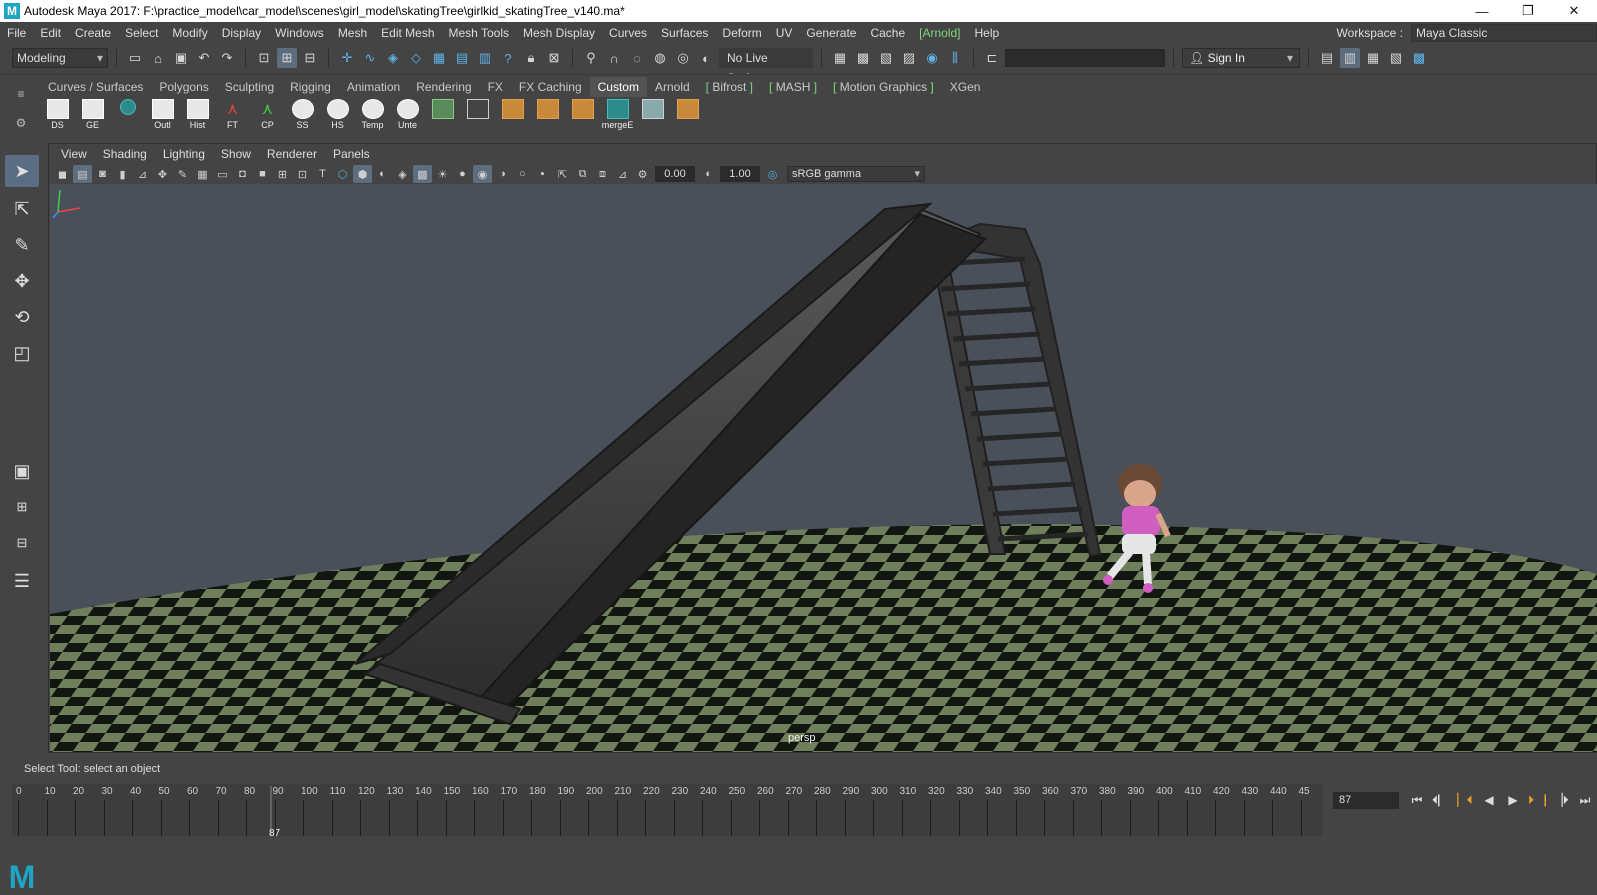  What do you see at coordinates (987, 33) in the screenshot?
I see `menu-help: Help` at bounding box center [987, 33].